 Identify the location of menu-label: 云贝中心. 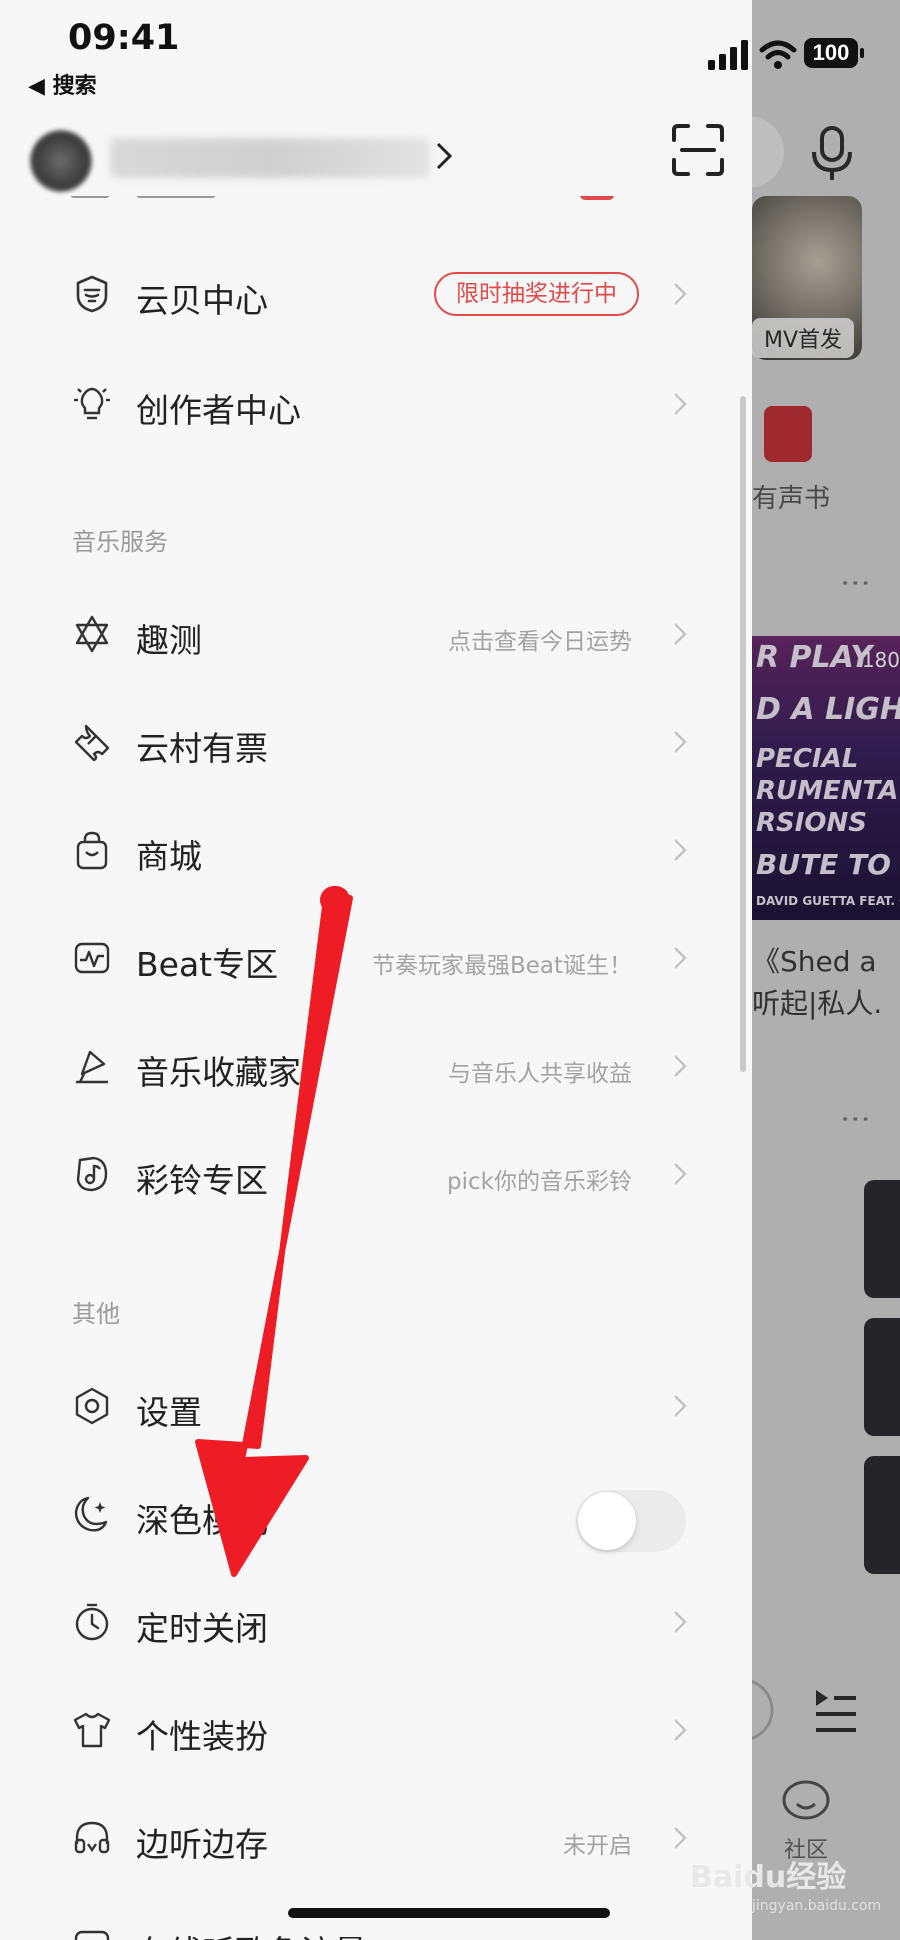
(202, 300).